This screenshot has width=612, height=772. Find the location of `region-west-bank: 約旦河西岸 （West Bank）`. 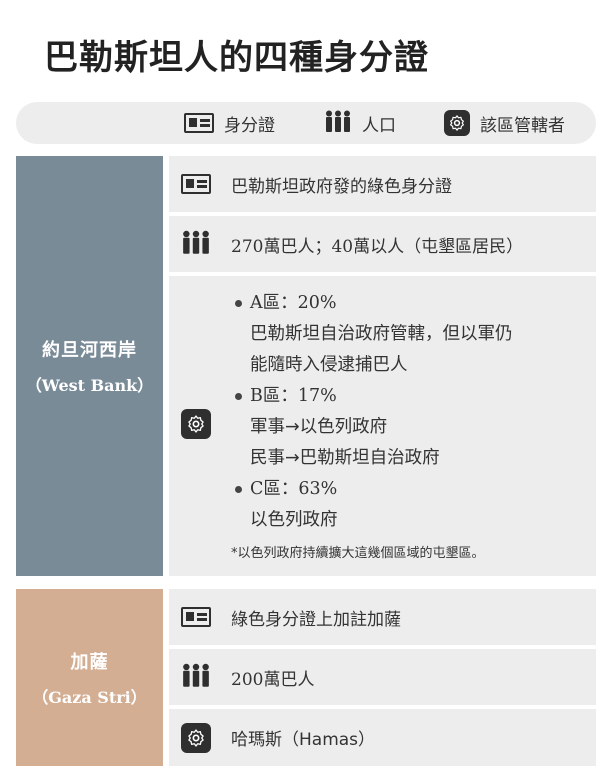

region-west-bank: 約旦河西岸 （West Bank） is located at coordinates (89, 366).